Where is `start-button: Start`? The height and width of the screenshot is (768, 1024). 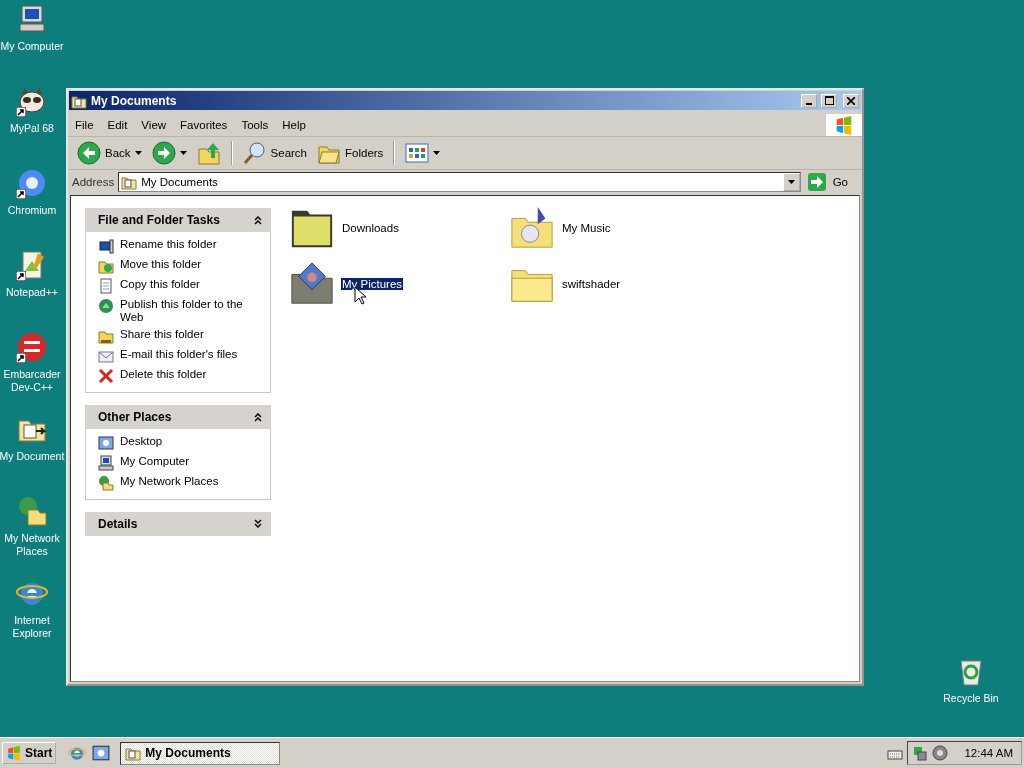 start-button: Start is located at coordinates (29, 753).